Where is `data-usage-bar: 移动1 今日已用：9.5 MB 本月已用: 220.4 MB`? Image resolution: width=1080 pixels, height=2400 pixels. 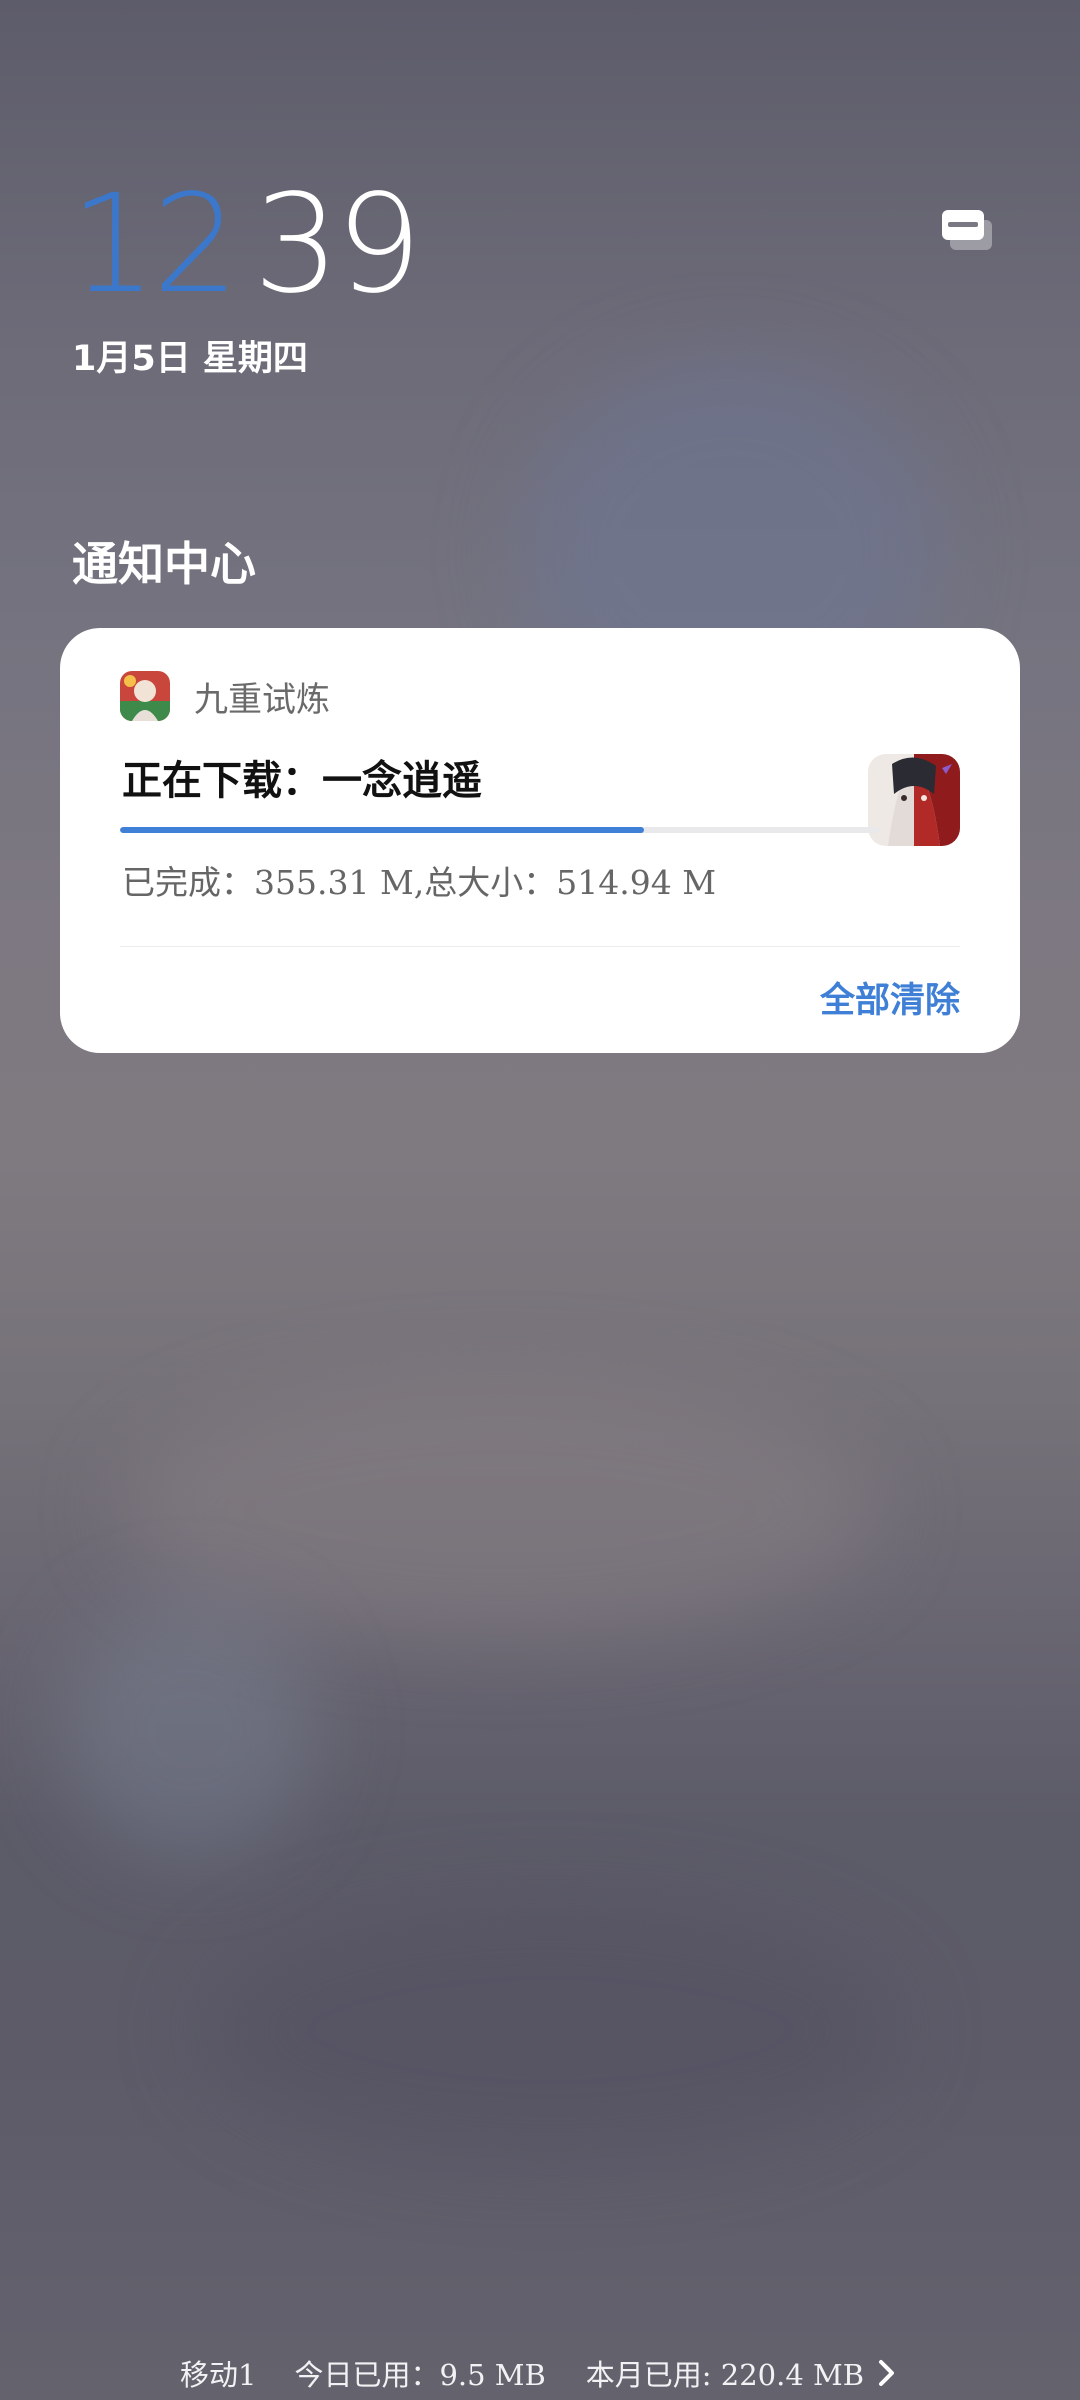
data-usage-bar: 移动1 今日已用：9.5 MB 本月已用: 220.4 MB is located at coordinates (540, 2373).